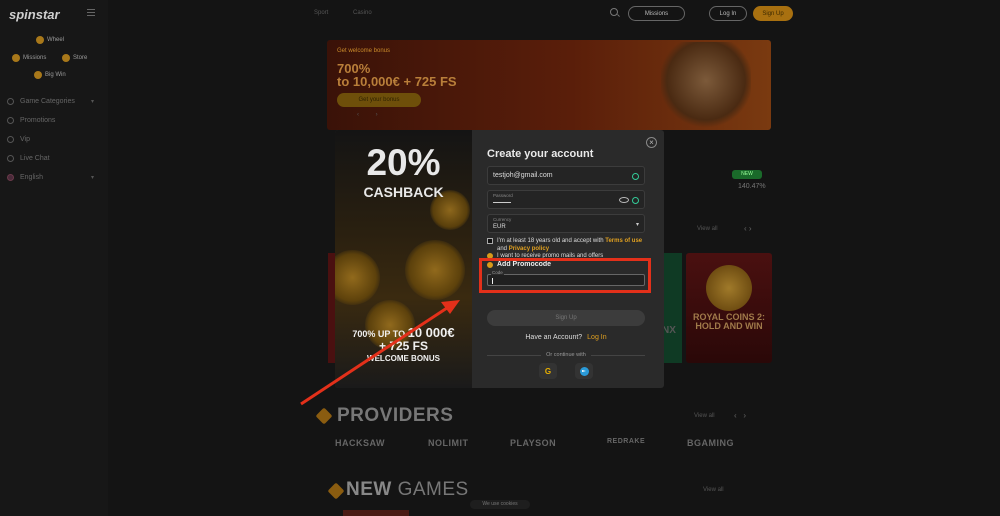 Image resolution: width=1000 pixels, height=516 pixels. I want to click on get-bonus-button: Get your bonus, so click(379, 100).